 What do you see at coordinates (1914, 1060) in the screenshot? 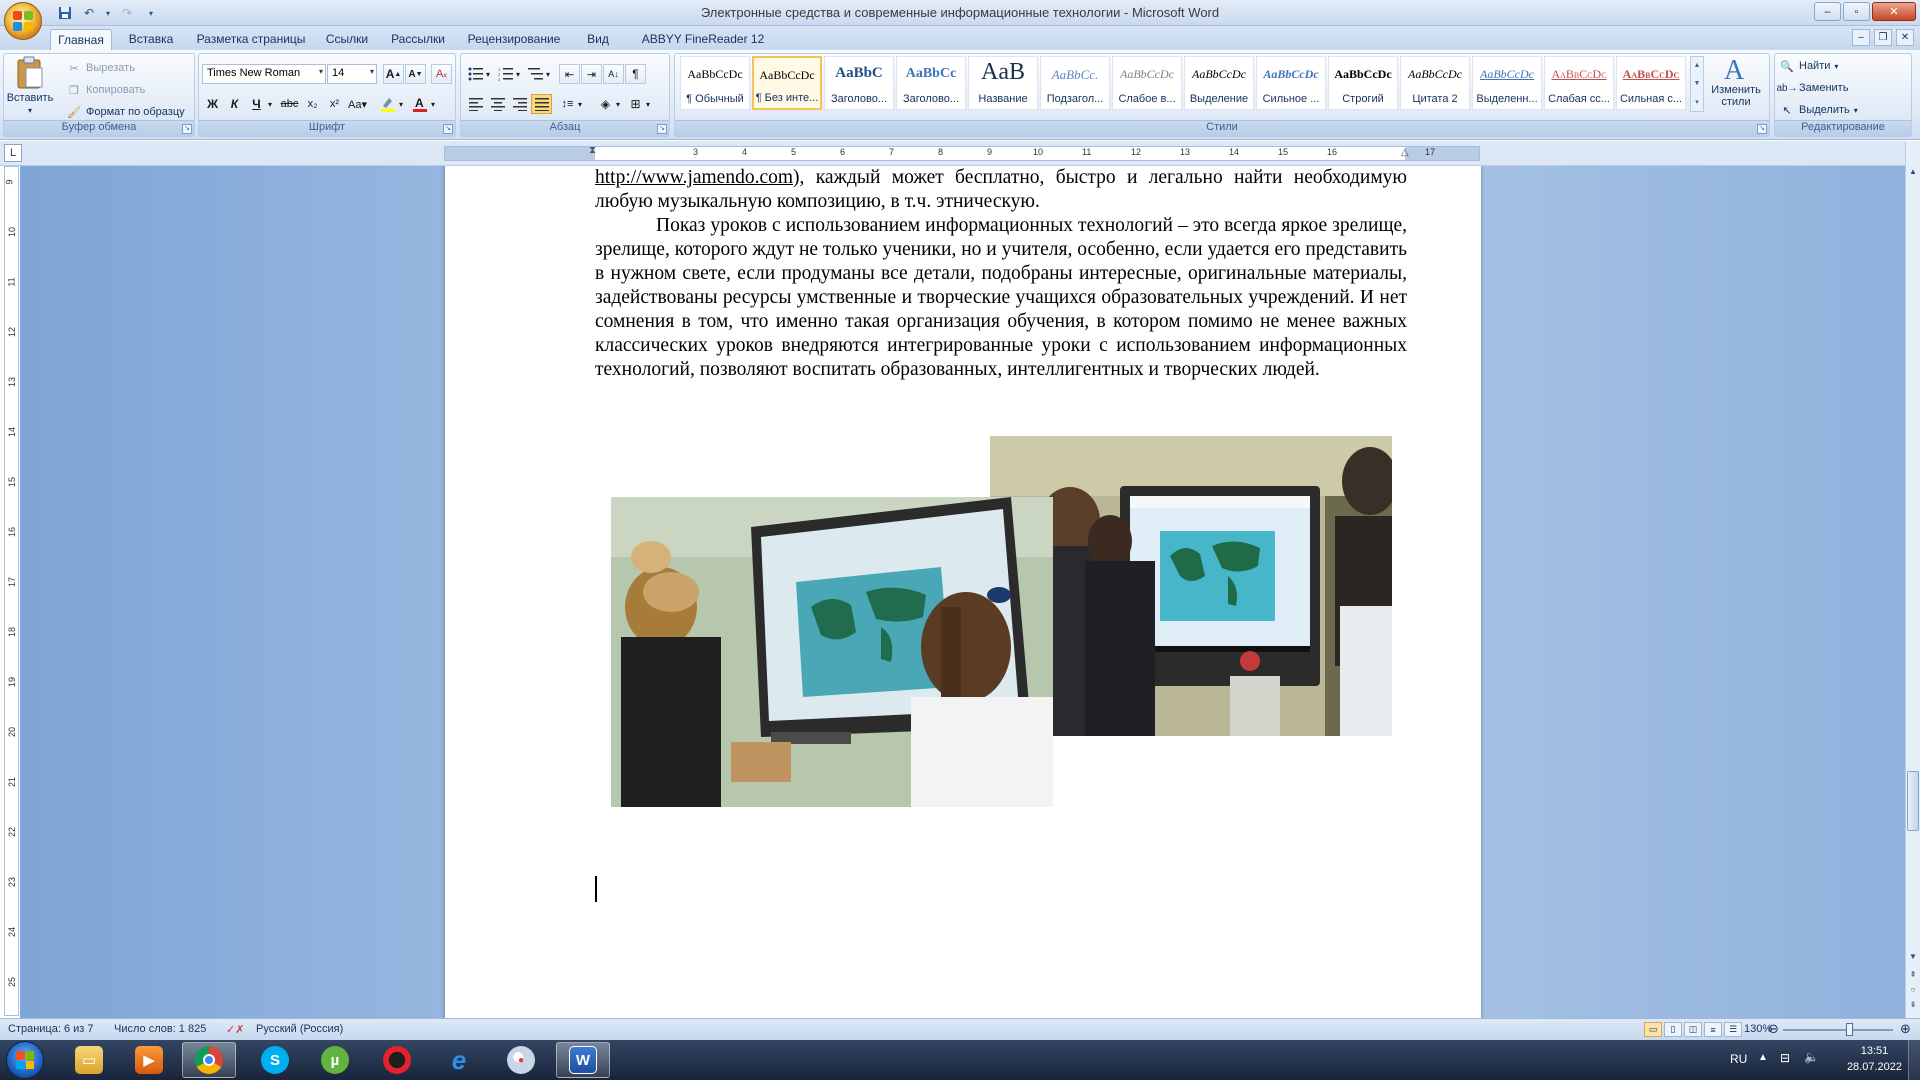
I see `show-desktop-button` at bounding box center [1914, 1060].